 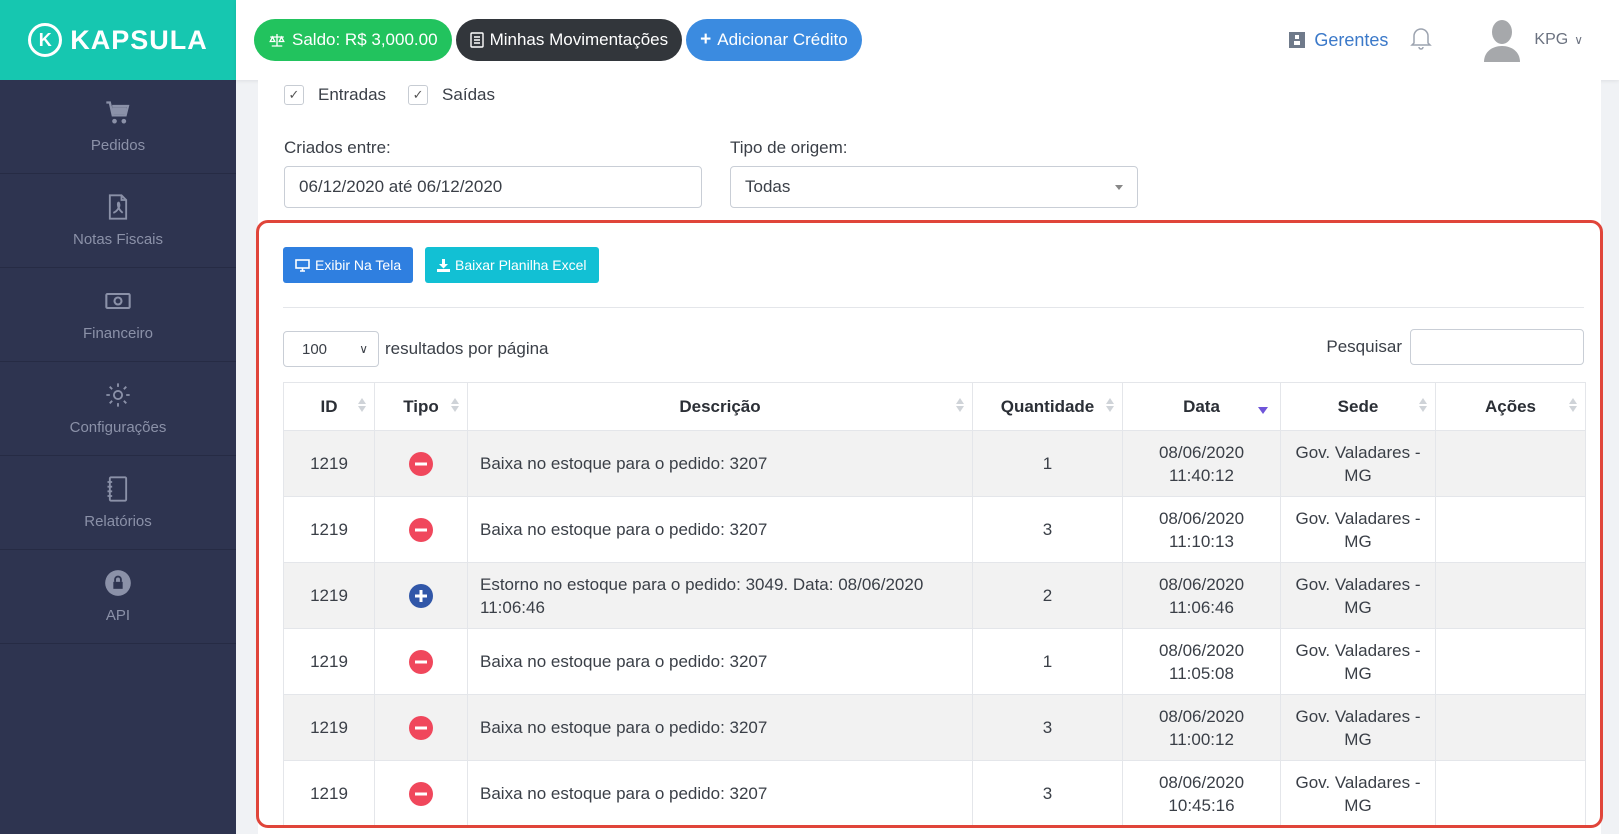 What do you see at coordinates (468, 94) in the screenshot?
I see `saidas-label: Saídas` at bounding box center [468, 94].